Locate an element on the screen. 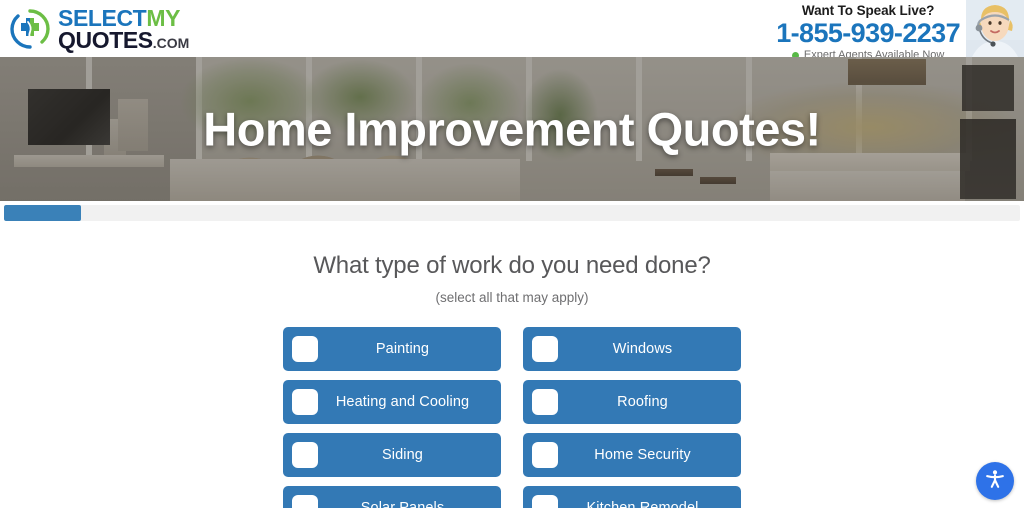 The width and height of the screenshot is (1024, 508). option-label: Solar Panels is located at coordinates (402, 504).